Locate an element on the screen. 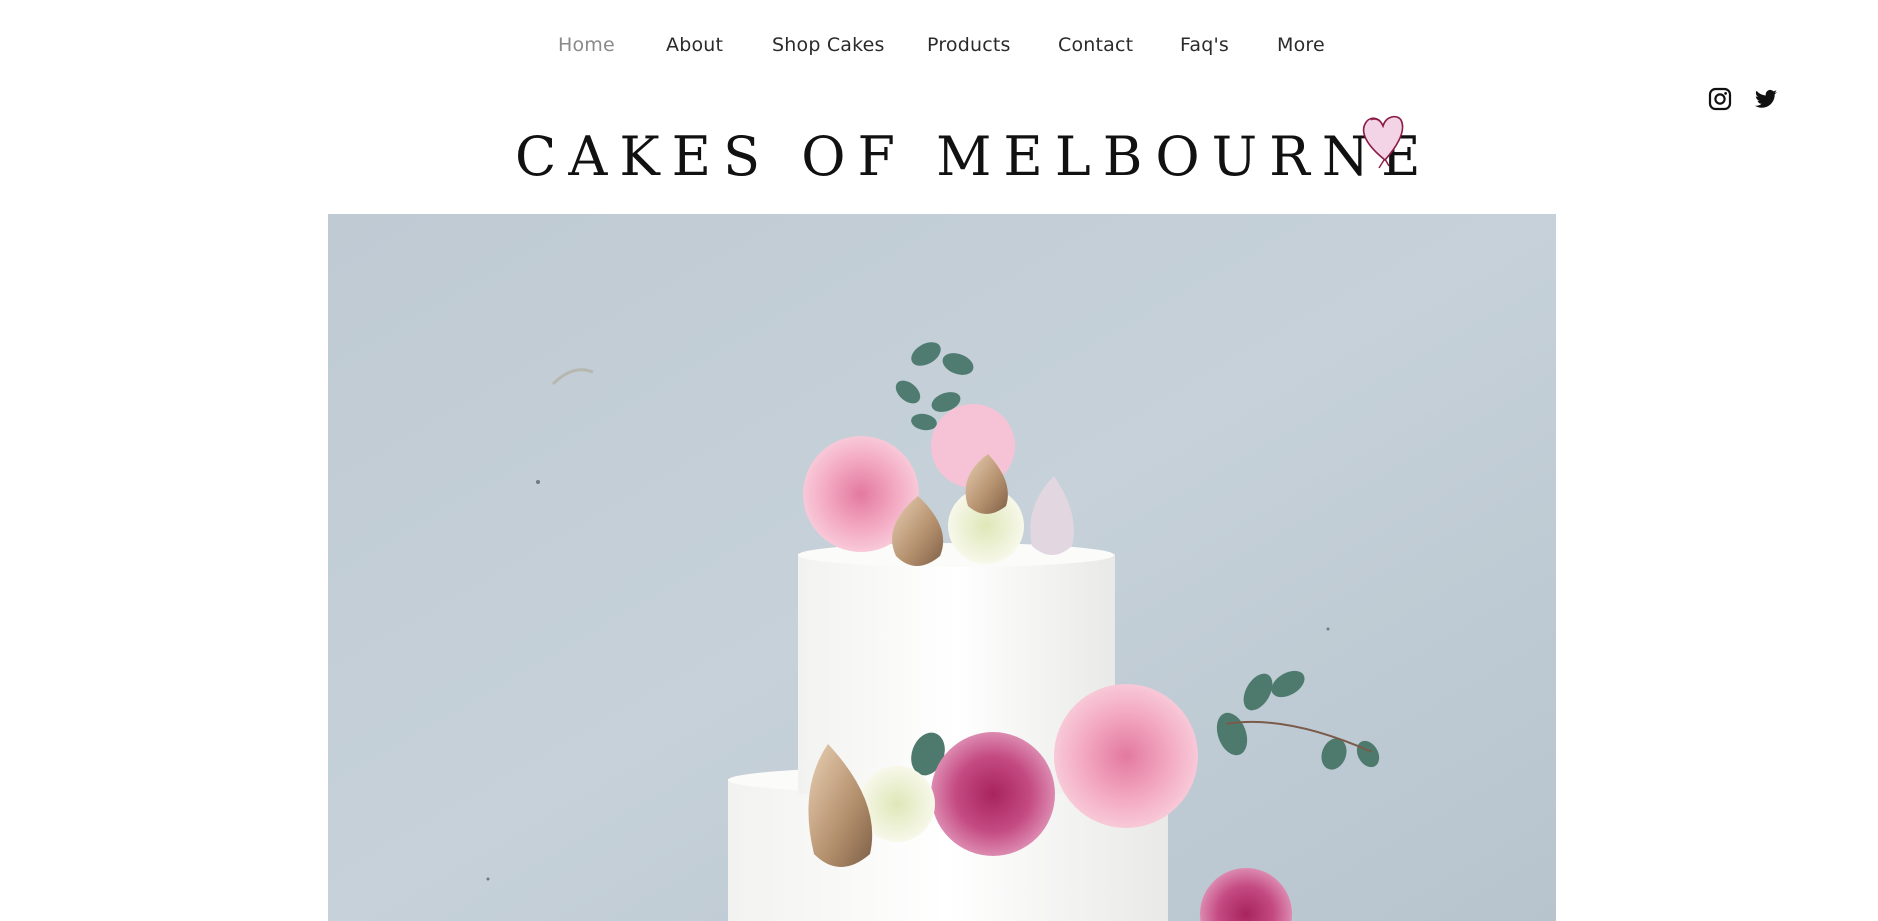  nav-item-more: More is located at coordinates (1301, 45).